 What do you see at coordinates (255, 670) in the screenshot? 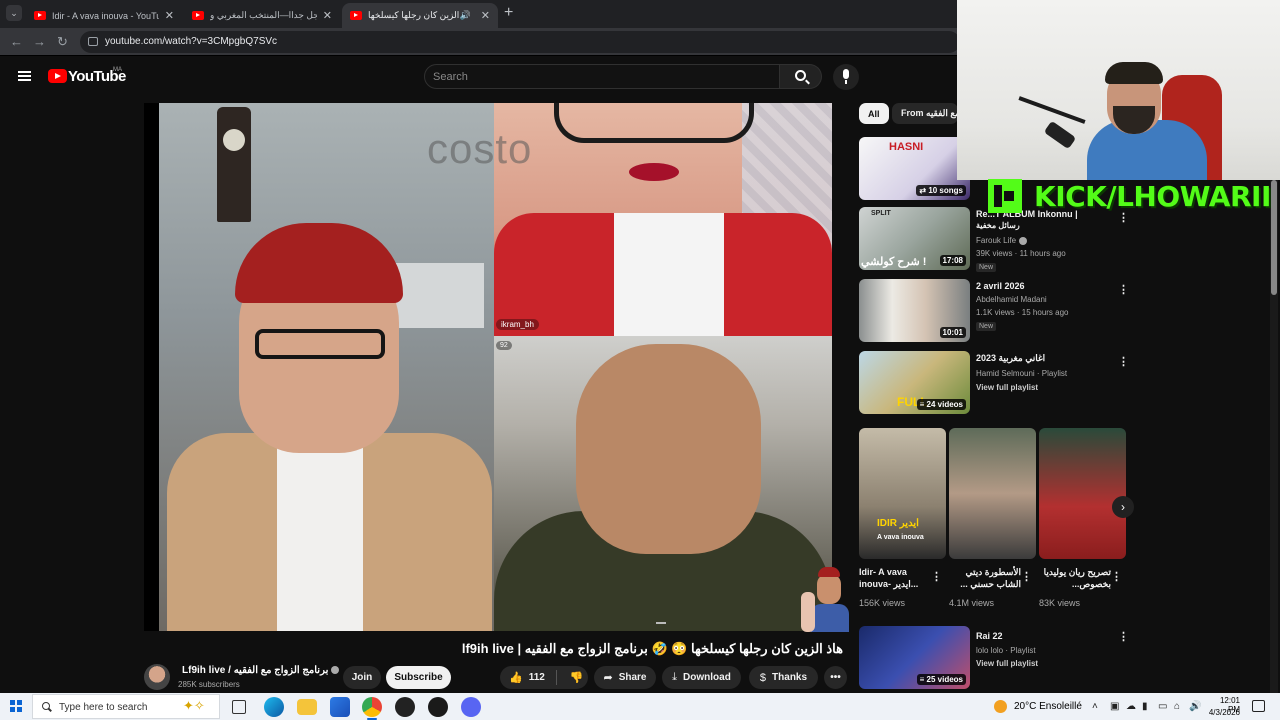
I see `channel-name: Lf9ih live / برنامج الزواج مع الفقيه` at bounding box center [255, 670].